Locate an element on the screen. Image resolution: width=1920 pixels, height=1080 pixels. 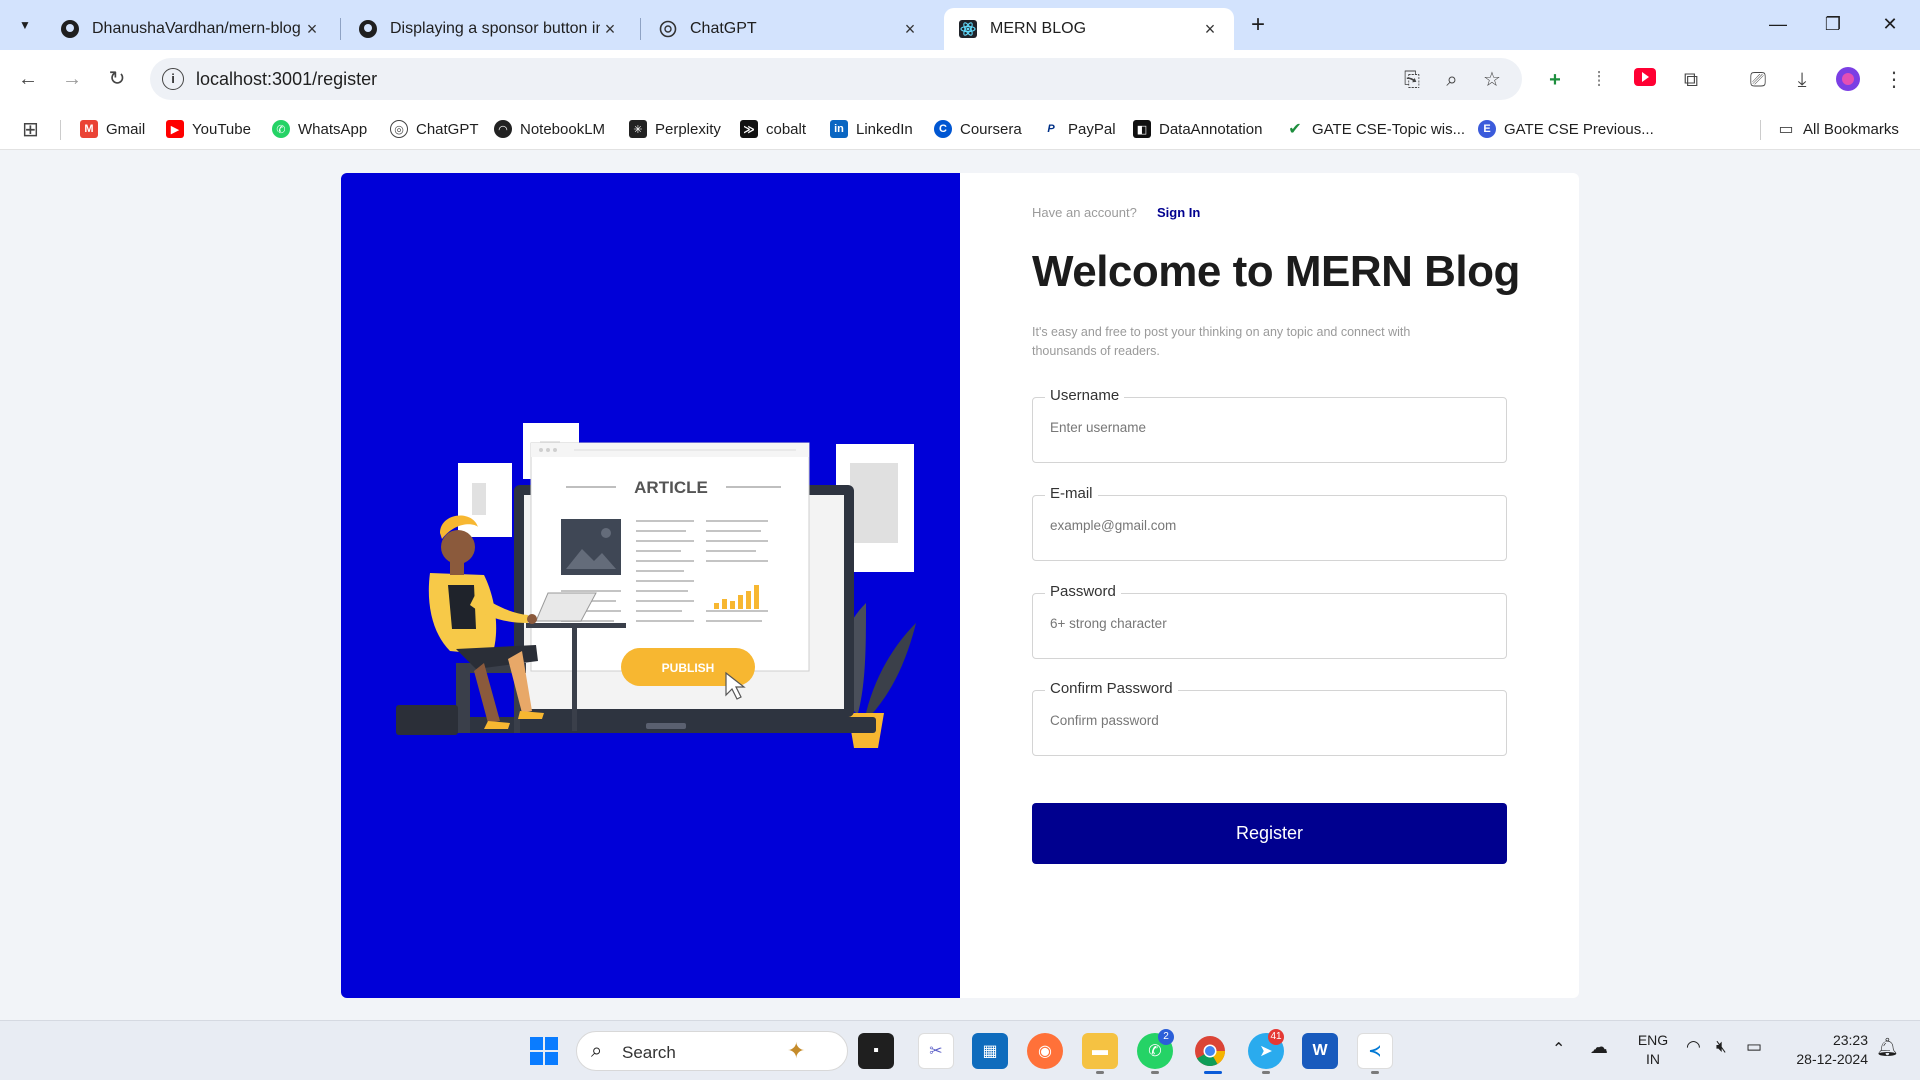
microsoft-store-icon: ▦ is located at coordinates (990, 1051).